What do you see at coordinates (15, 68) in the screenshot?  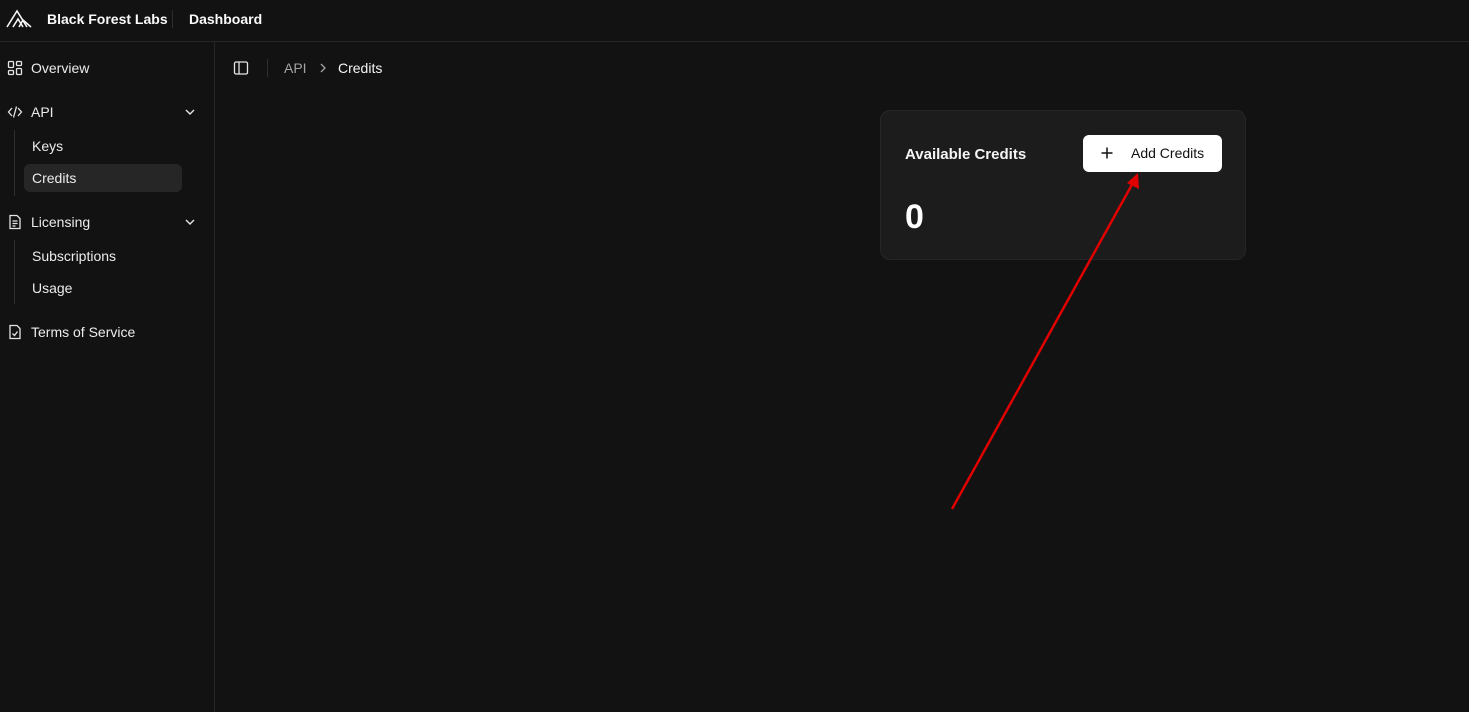 I see `grid-icon` at bounding box center [15, 68].